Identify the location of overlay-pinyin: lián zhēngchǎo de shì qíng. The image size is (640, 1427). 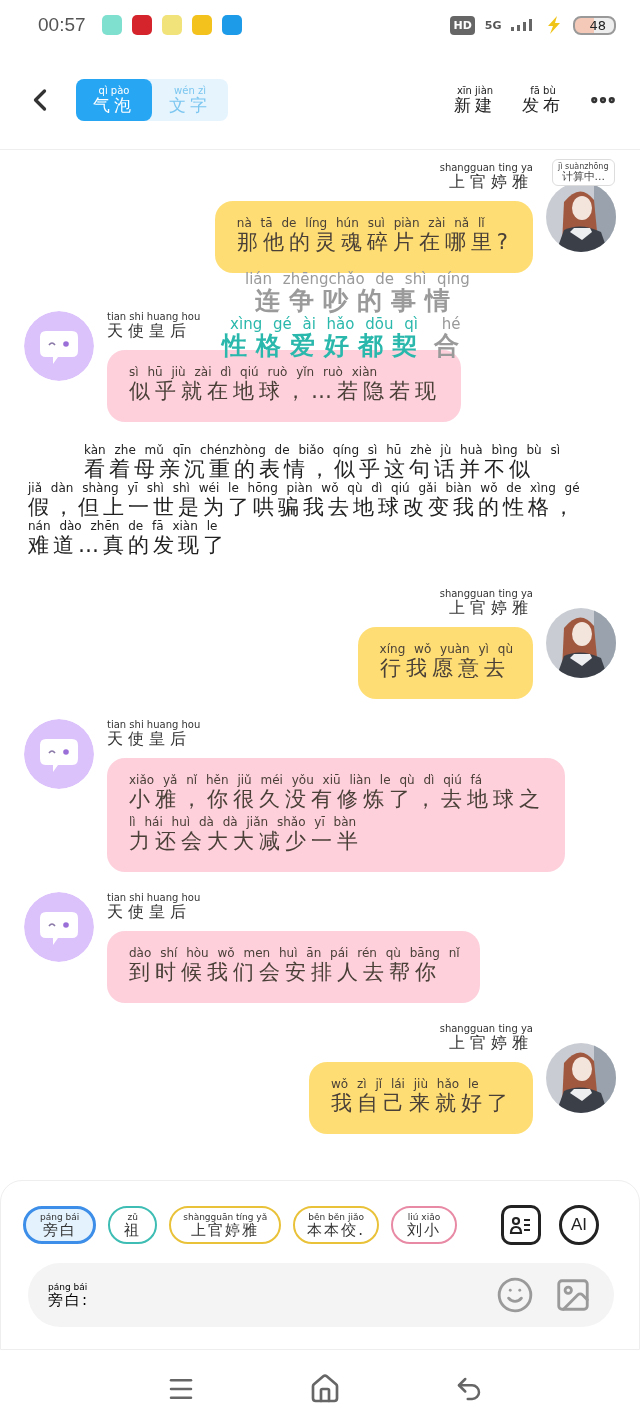
(357, 279).